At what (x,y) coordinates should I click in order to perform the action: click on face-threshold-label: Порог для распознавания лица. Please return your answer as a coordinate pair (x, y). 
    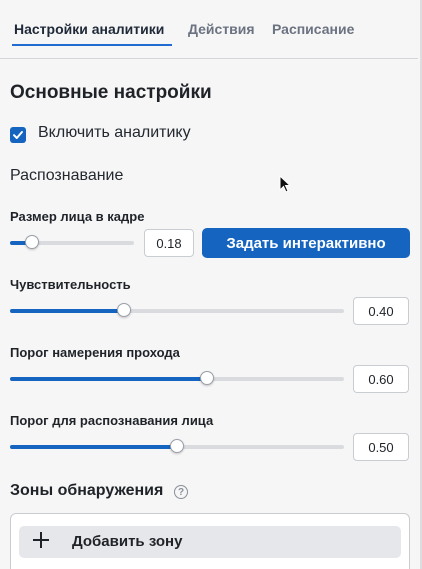
    Looking at the image, I should click on (112, 420).